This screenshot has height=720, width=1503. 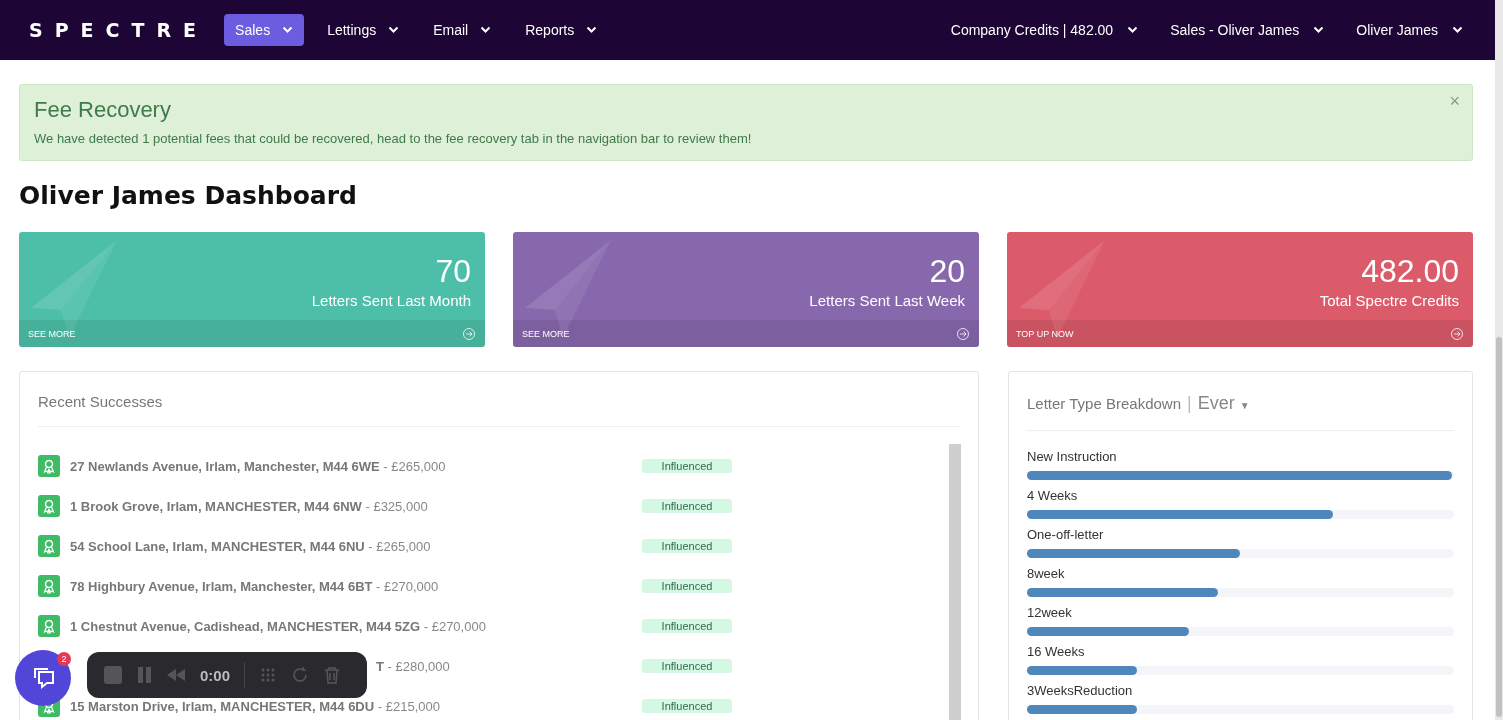 I want to click on stat-label: Total Spectre Credits, so click(x=1389, y=300).